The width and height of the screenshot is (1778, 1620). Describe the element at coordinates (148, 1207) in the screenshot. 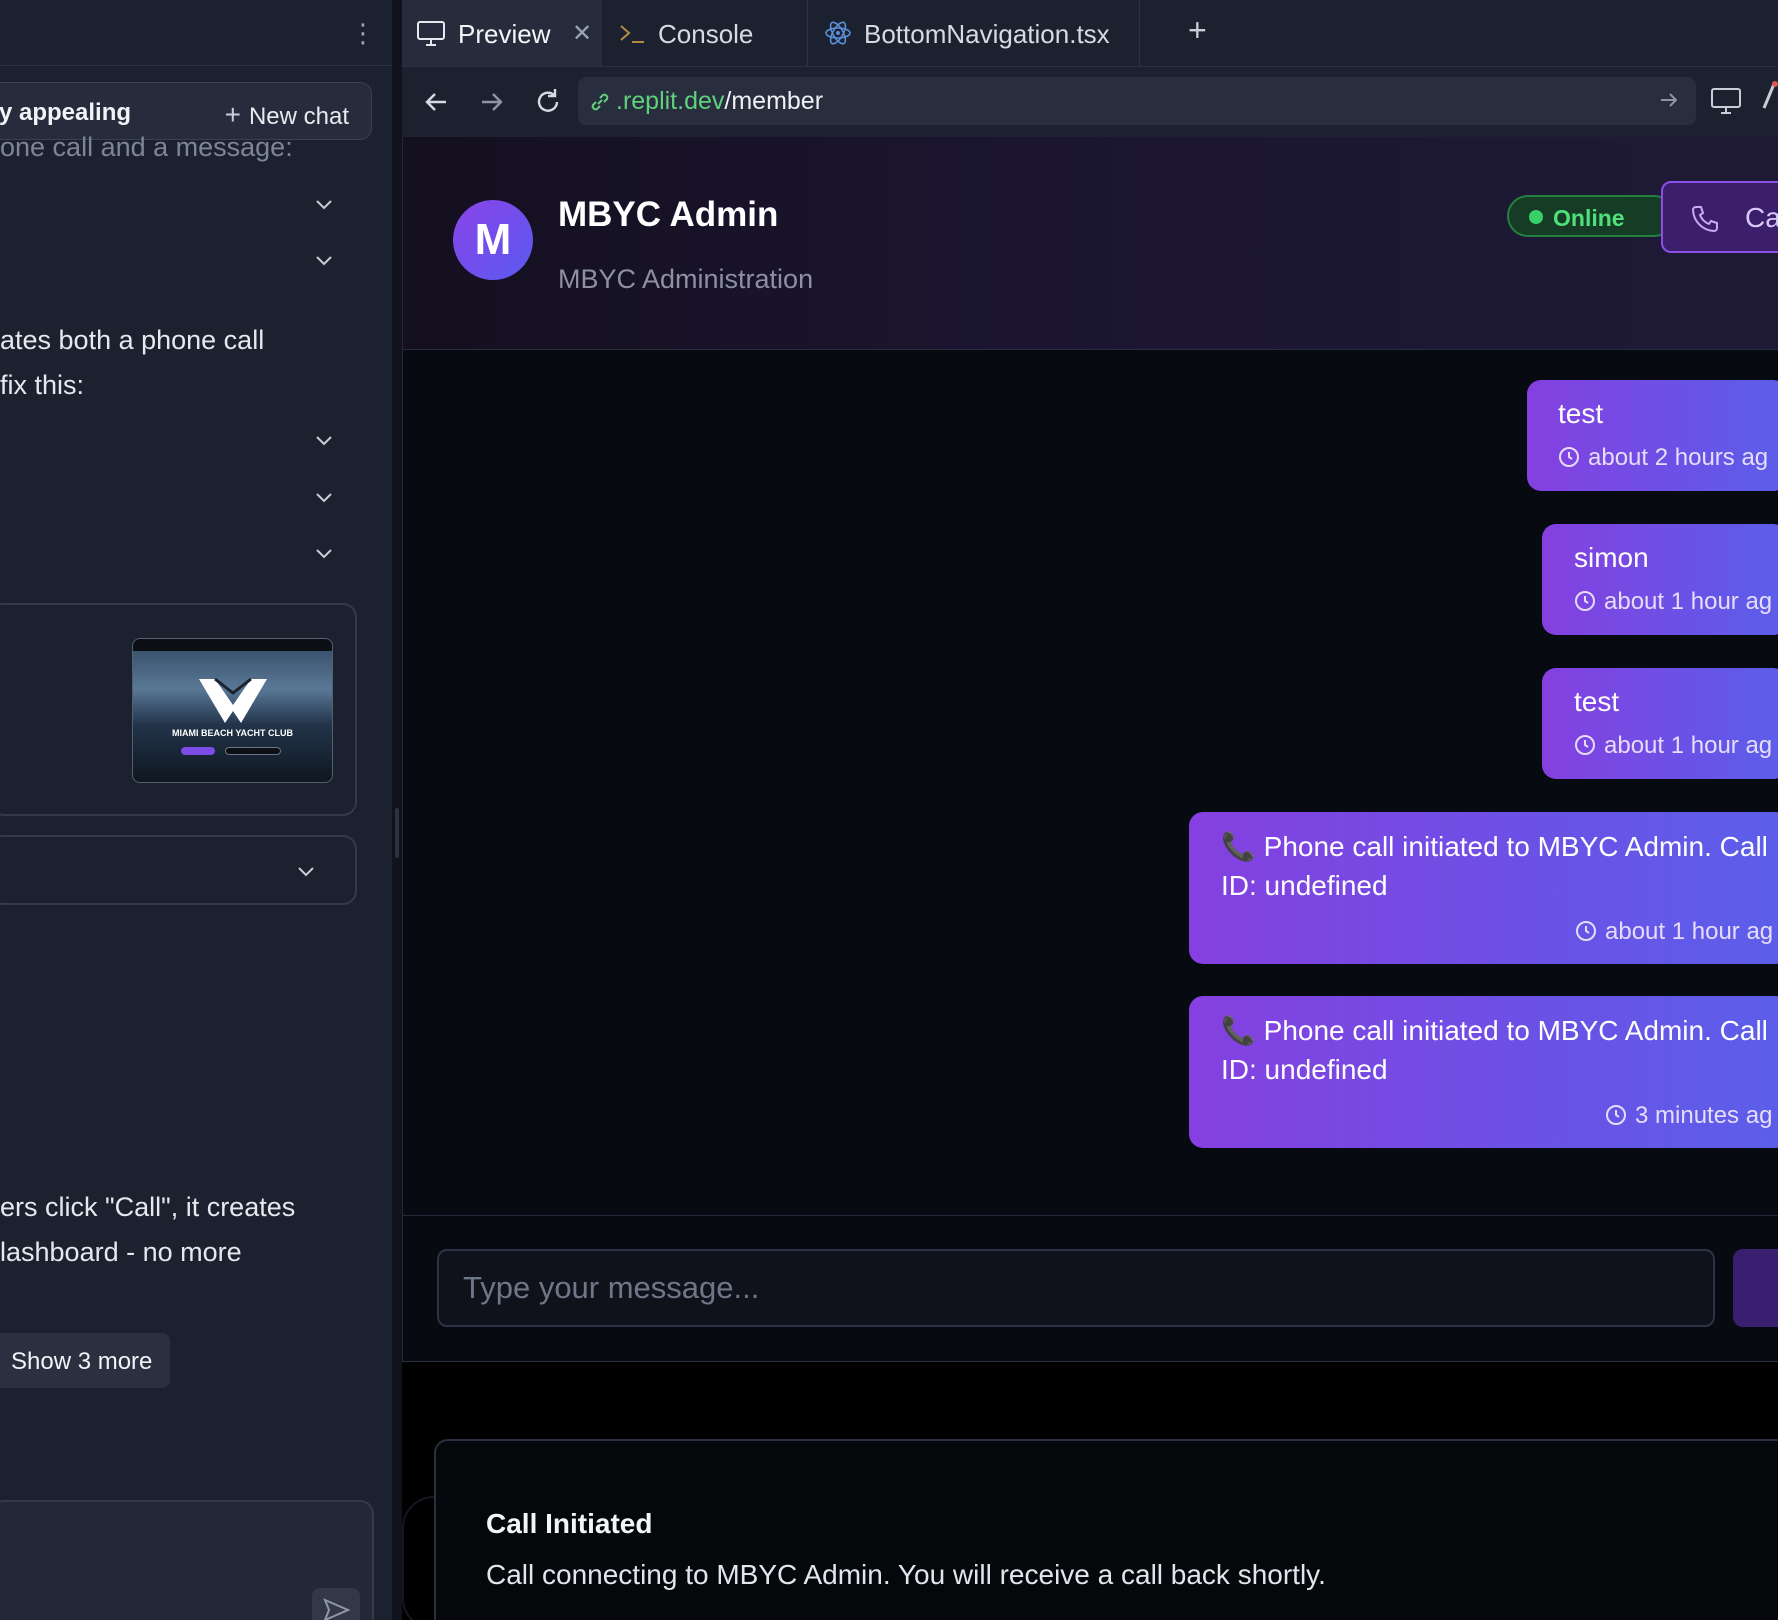

I see `message-text-line: ers click "Call", it creates` at that location.